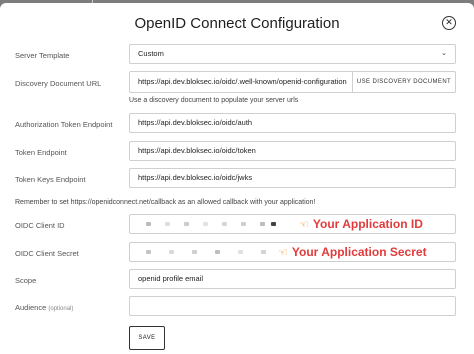 The height and width of the screenshot is (354, 474). I want to click on server-template-label: Server Template, so click(42, 55).